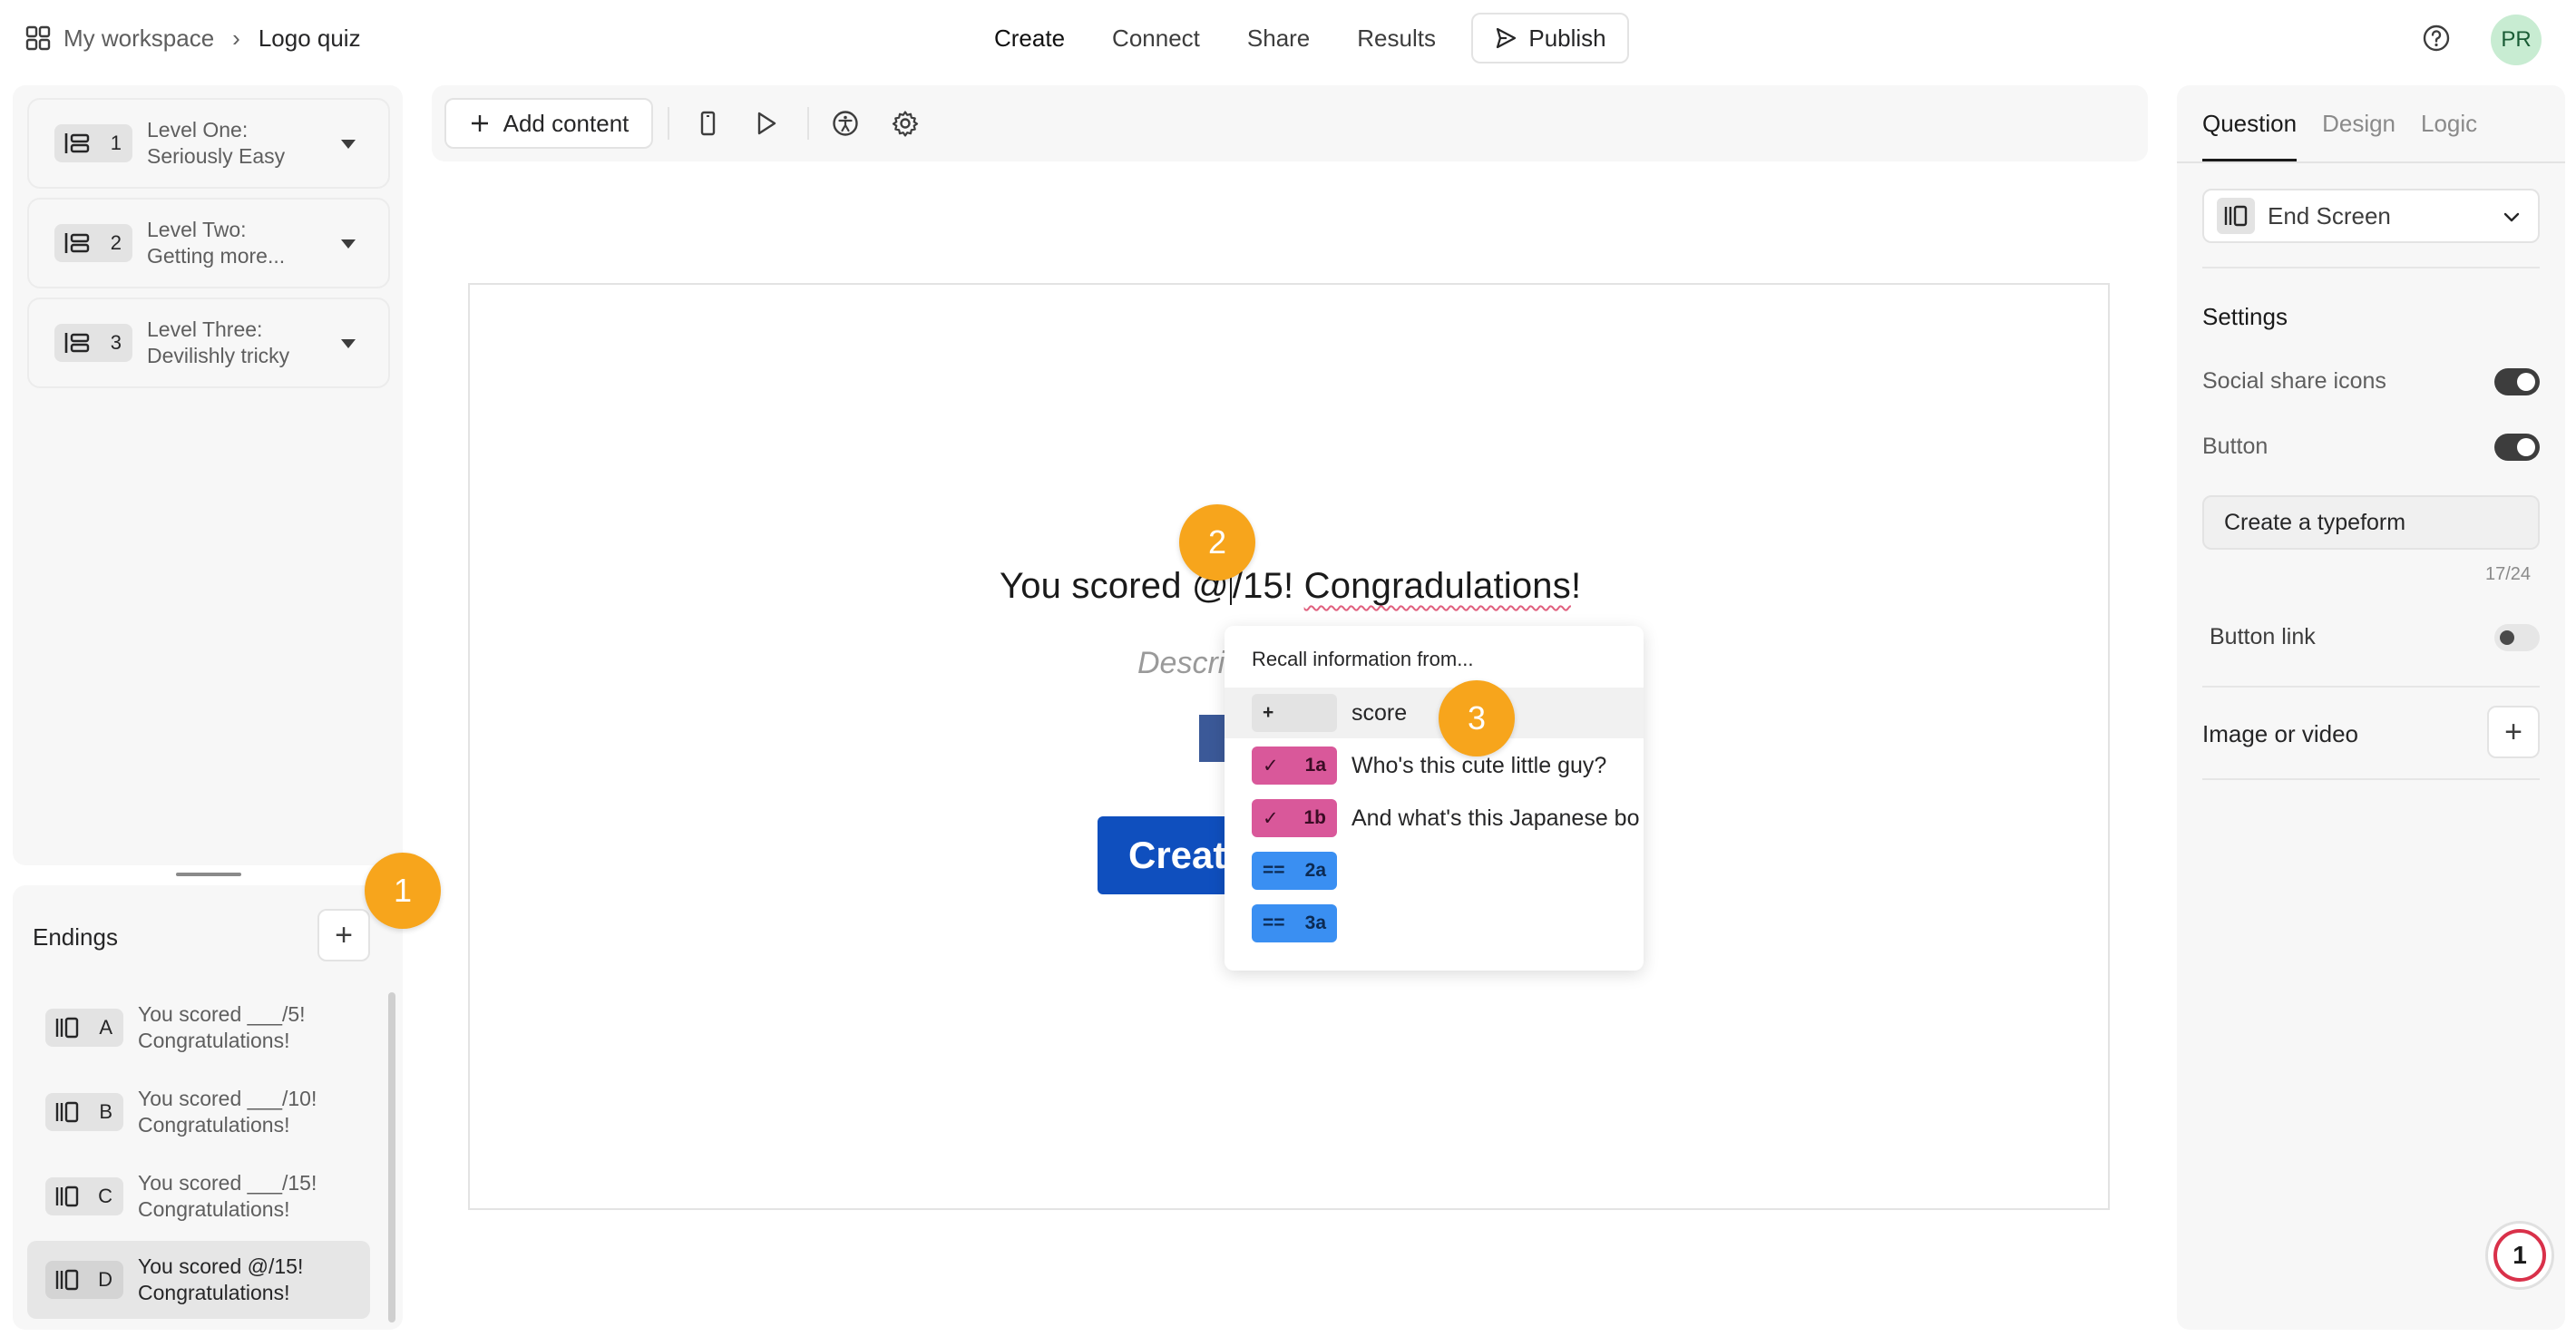 Image resolution: width=2576 pixels, height=1337 pixels. I want to click on accessibility-icon, so click(845, 124).